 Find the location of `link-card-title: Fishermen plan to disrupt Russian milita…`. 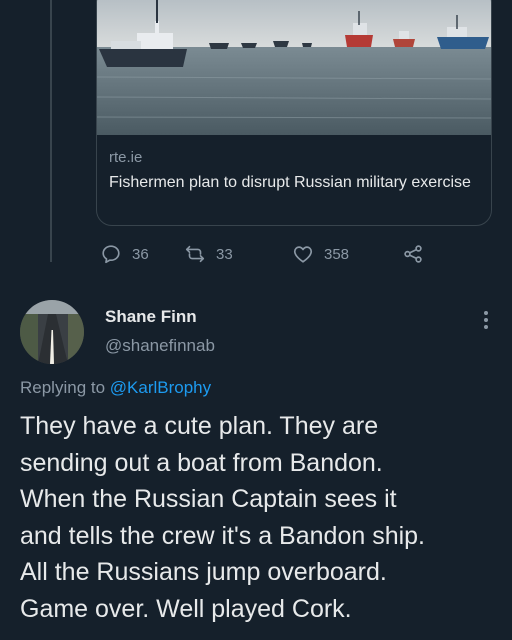

link-card-title: Fishermen plan to disrupt Russian milita… is located at coordinates (290, 182).